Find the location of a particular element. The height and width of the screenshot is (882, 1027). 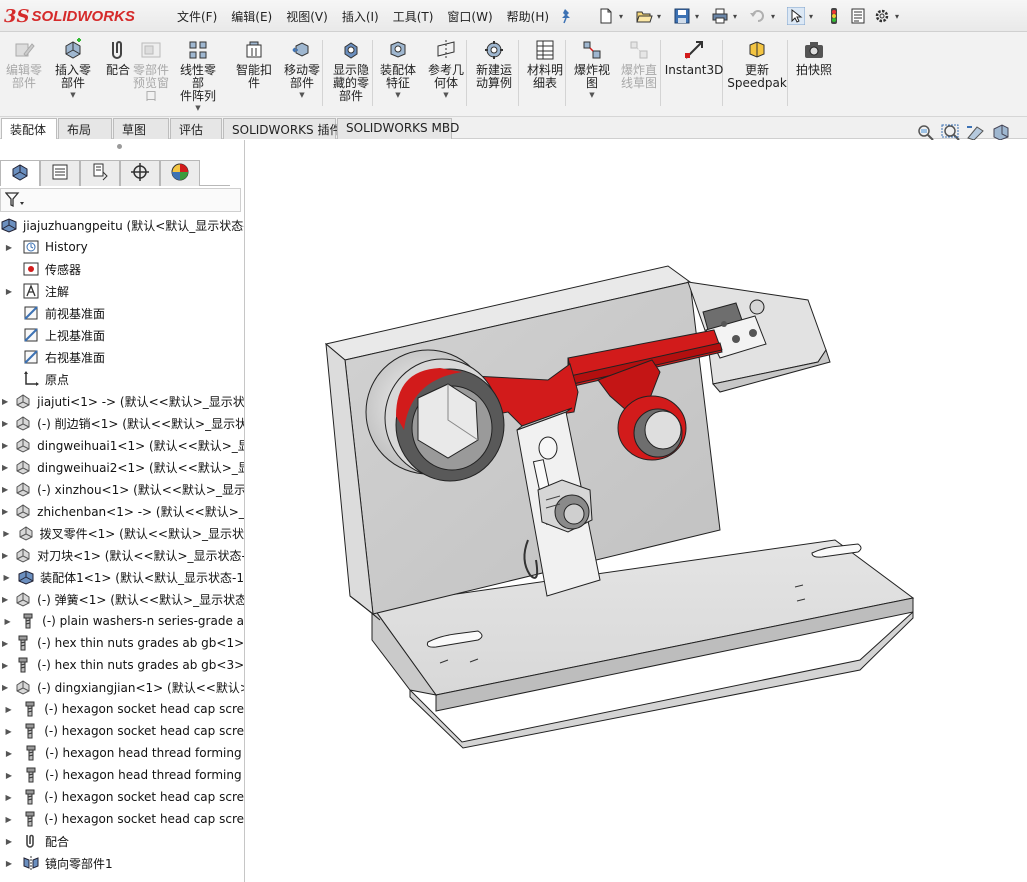

tree-item: ▶ (-) hex thin nuts grades ab gb<1> is located at coordinates (122, 643).